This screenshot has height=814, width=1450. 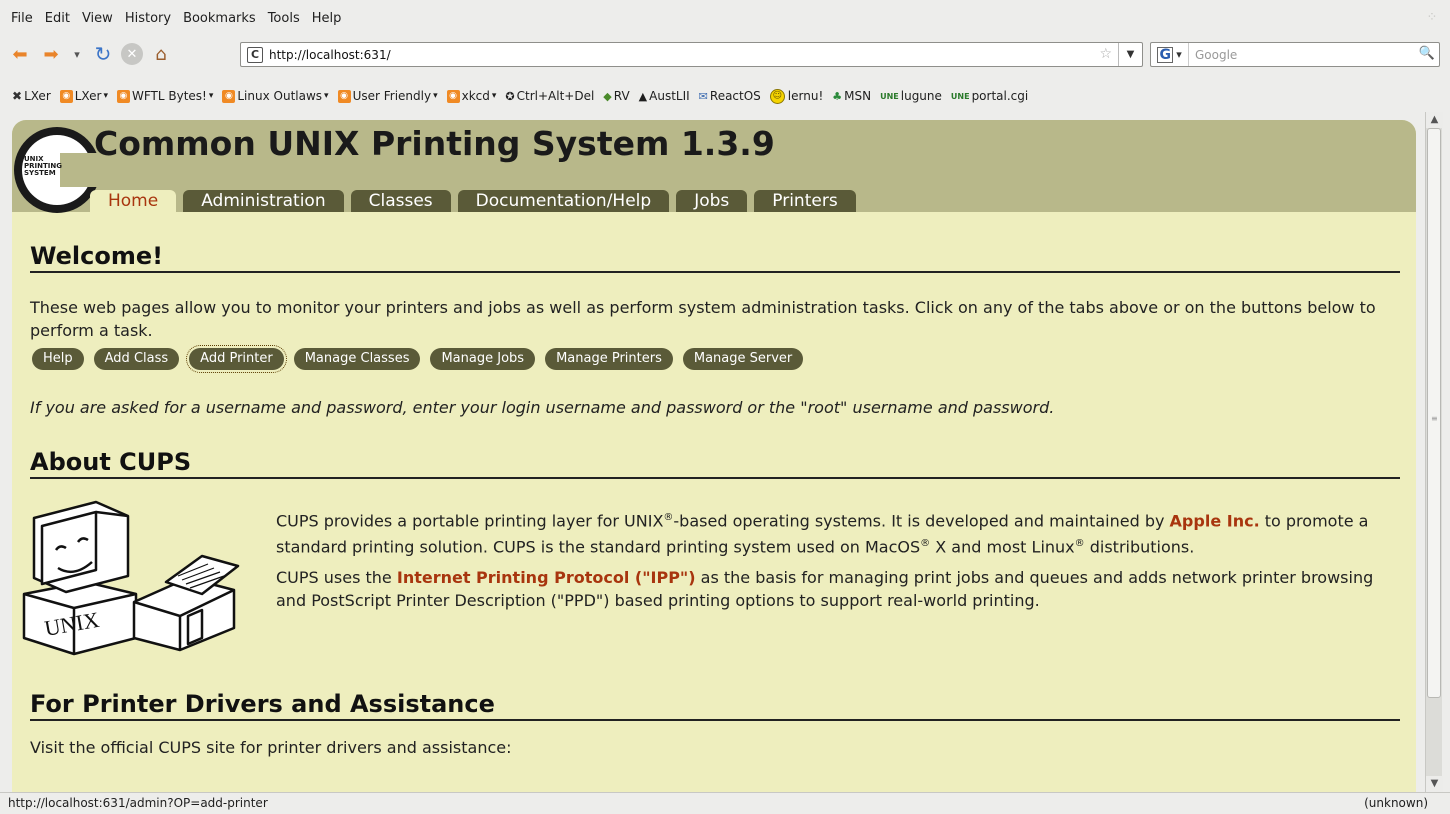 I want to click on forward-icon: ➡, so click(x=51, y=54).